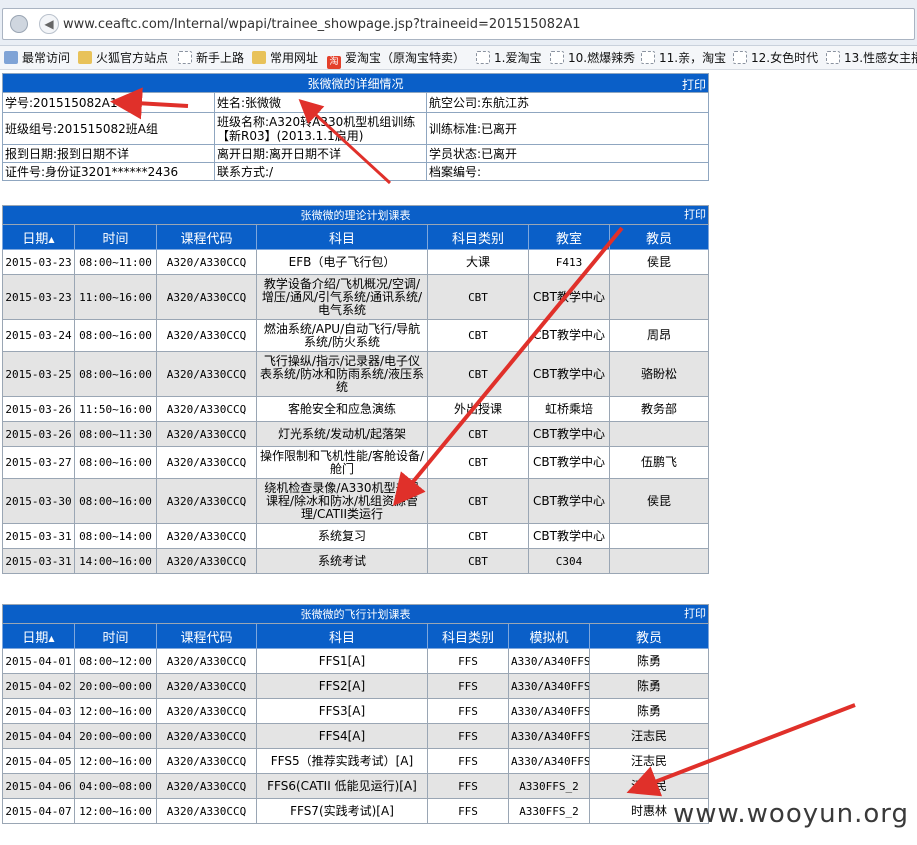 This screenshot has height=845, width=917. I want to click on theory-cell-time: 08:00~14:00, so click(115, 536).